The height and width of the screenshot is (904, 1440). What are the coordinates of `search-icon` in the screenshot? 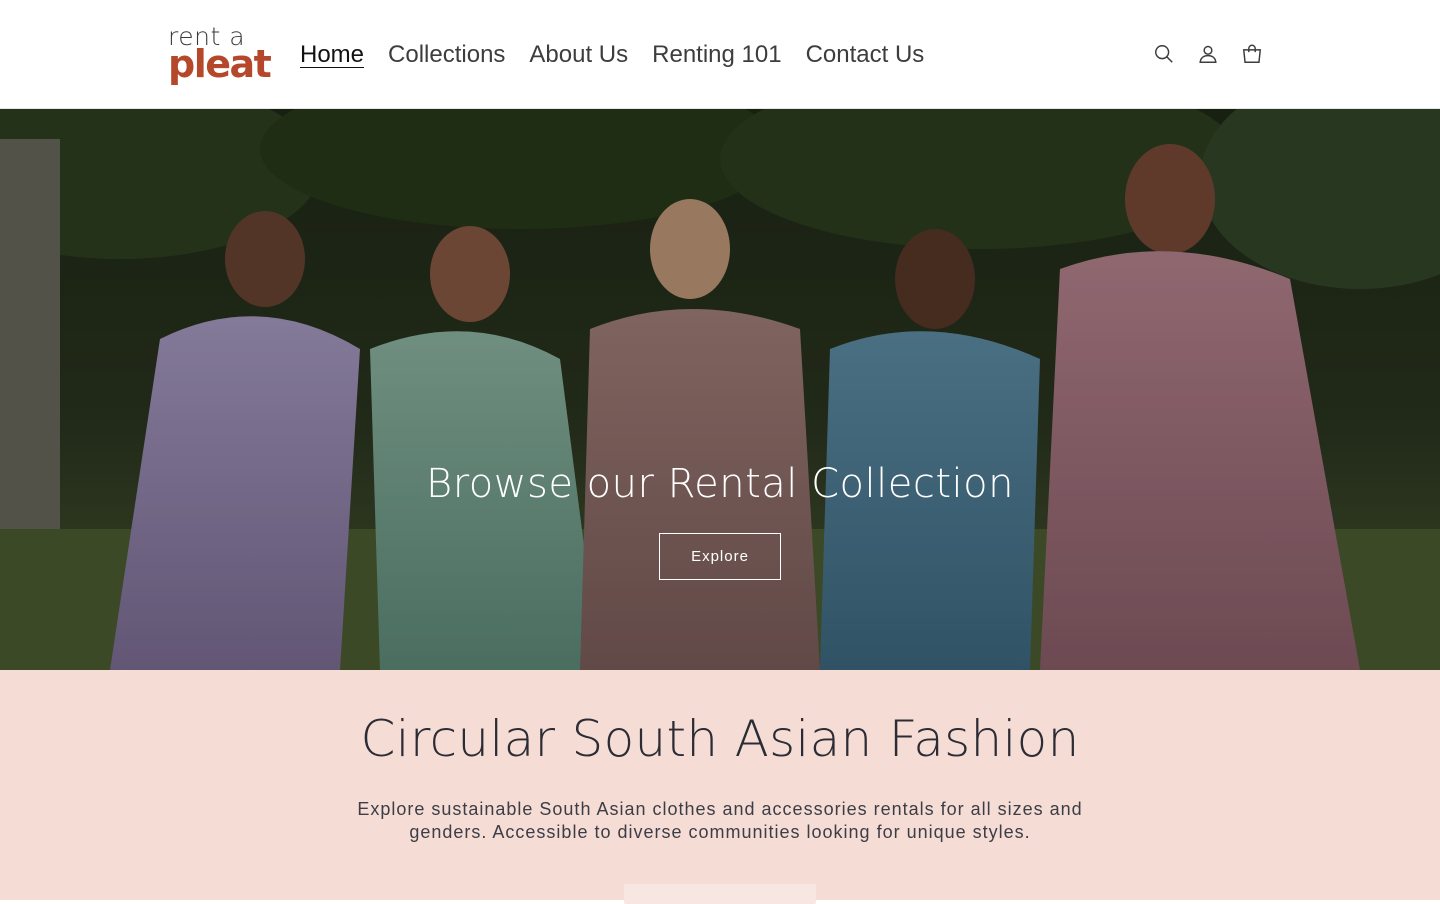 It's located at (1164, 54).